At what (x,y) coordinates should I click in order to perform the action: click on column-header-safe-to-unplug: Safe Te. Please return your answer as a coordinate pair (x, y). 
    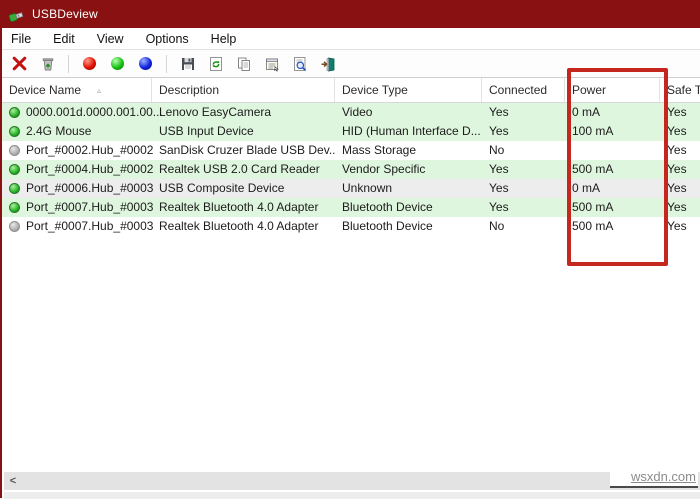
    Looking at the image, I should click on (680, 90).